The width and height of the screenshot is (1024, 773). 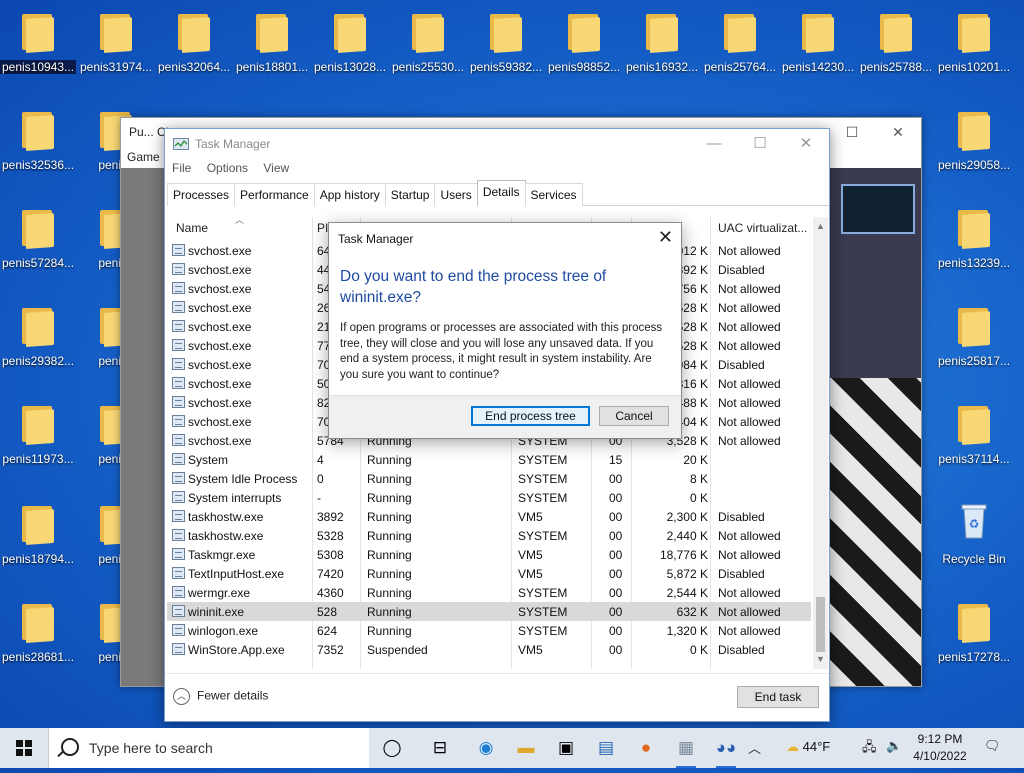 What do you see at coordinates (240, 220) in the screenshot?
I see `sort-ascending-icon: ︿` at bounding box center [240, 220].